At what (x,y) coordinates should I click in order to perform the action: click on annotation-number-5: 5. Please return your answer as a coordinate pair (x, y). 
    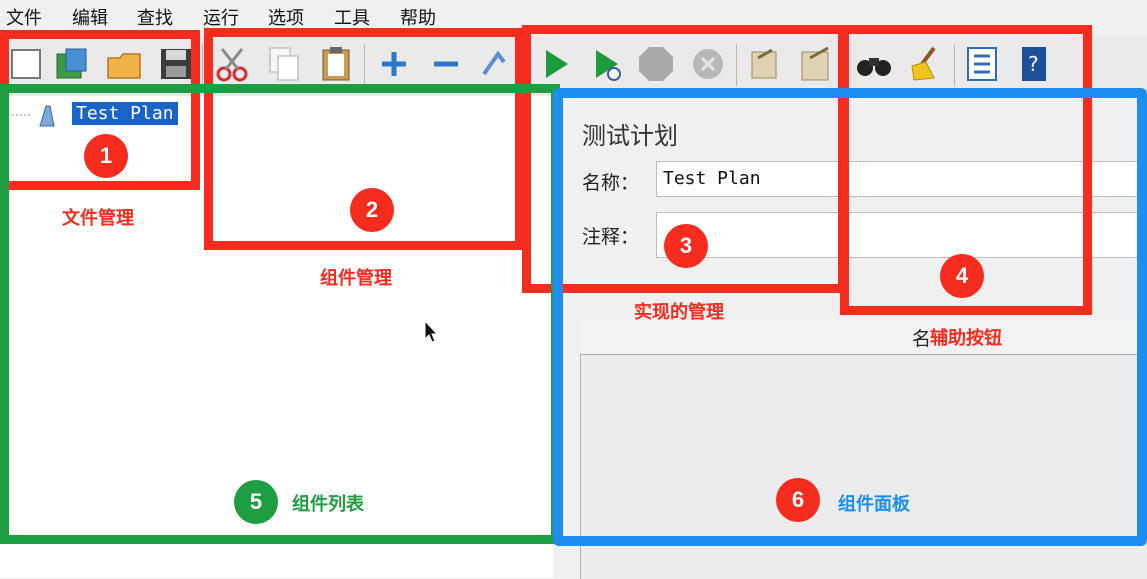
    Looking at the image, I should click on (256, 502).